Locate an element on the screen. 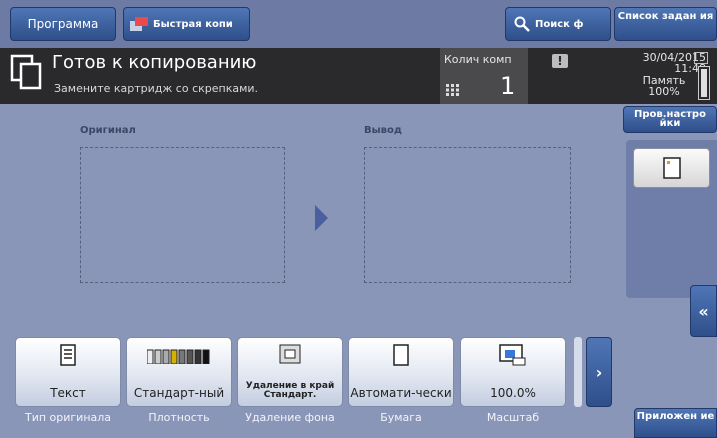  applications-button: Приложен ие is located at coordinates (675, 423).